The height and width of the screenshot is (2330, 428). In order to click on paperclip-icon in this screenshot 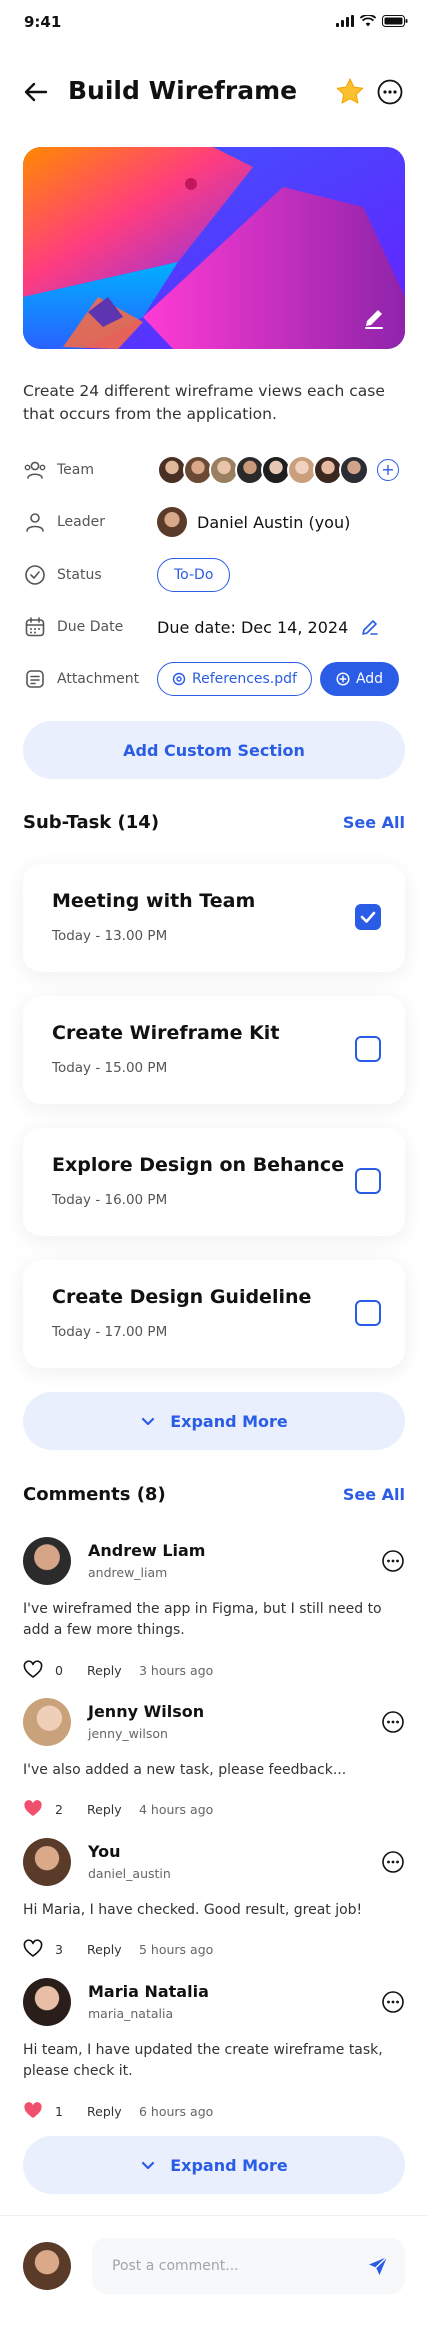, I will do `click(179, 679)`.